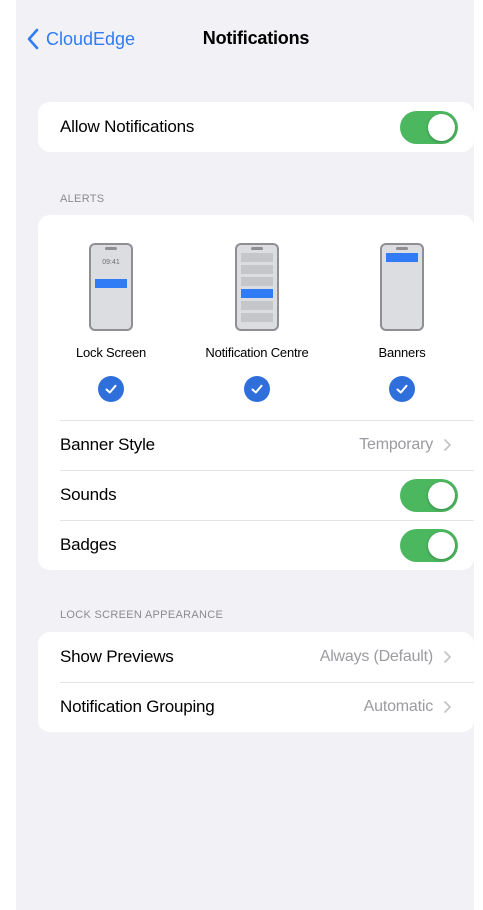 The width and height of the screenshot is (483, 910). Describe the element at coordinates (256, 445) in the screenshot. I see `banner-style-row: Banner Style Temporary` at that location.